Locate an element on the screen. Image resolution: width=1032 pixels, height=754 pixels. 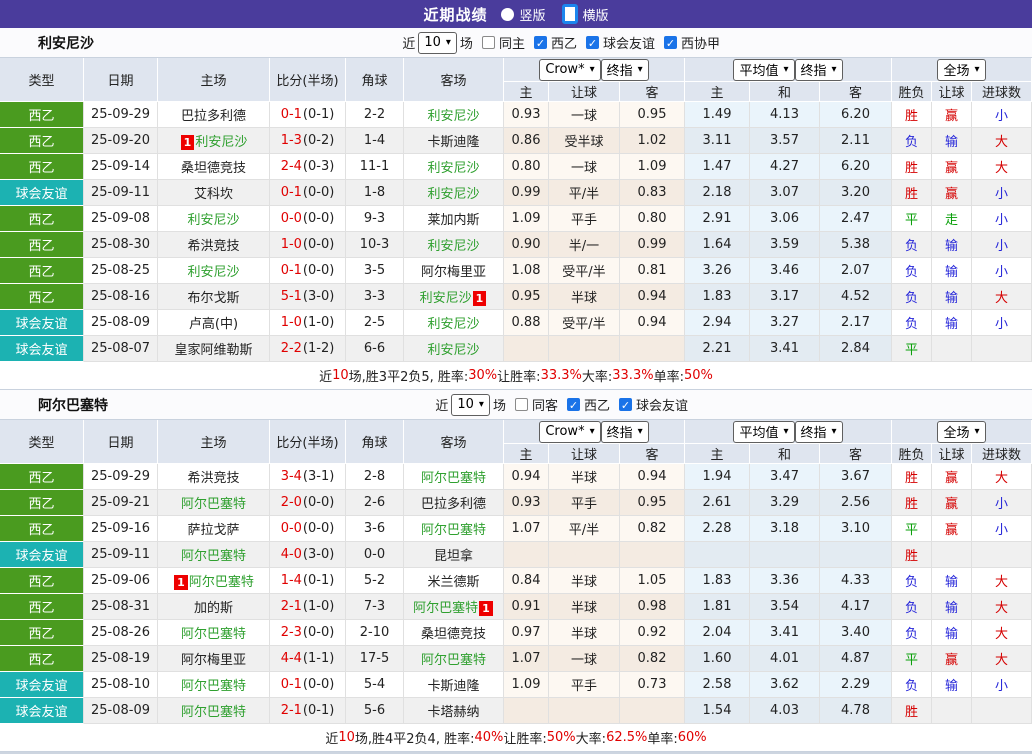
team-name: 1 阿尔巴塞特 is located at coordinates (213, 580).